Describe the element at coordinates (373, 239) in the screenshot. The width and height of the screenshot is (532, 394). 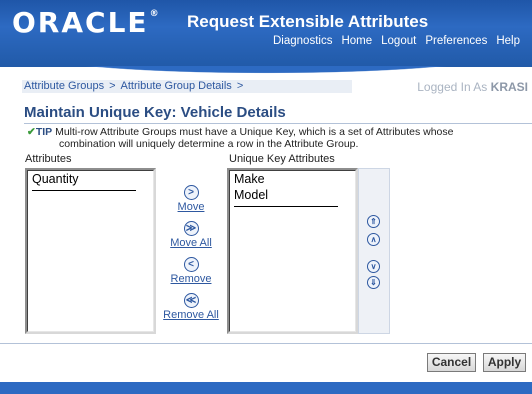
I see `move-up-icon: ∧` at that location.